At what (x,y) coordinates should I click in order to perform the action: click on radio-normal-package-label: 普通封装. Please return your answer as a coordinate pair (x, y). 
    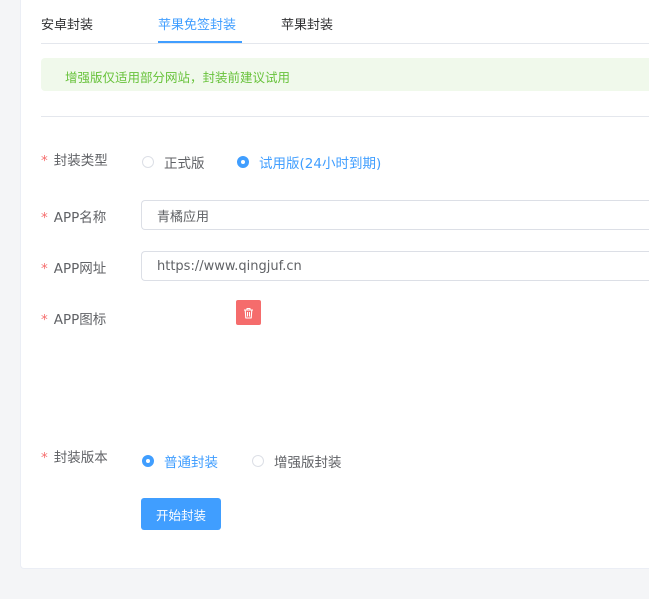
    Looking at the image, I should click on (191, 463).